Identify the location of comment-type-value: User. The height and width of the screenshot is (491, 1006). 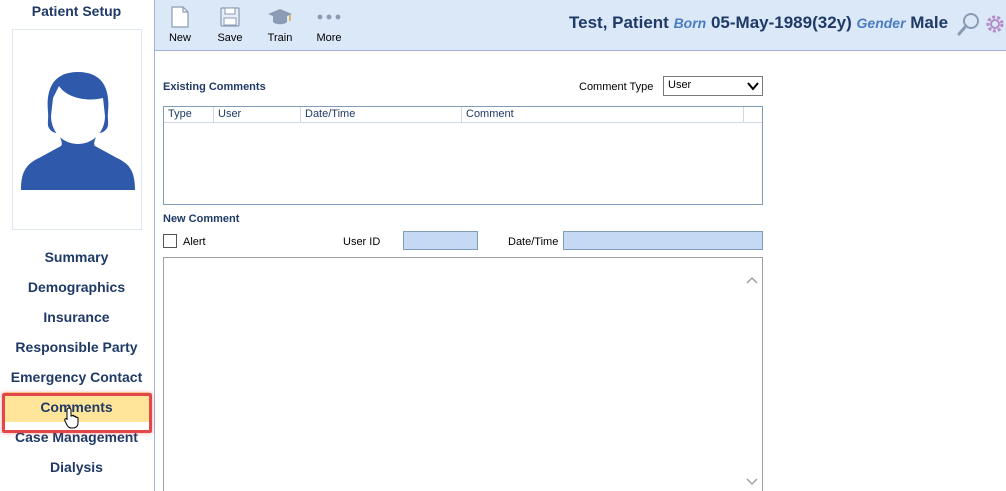
(680, 85).